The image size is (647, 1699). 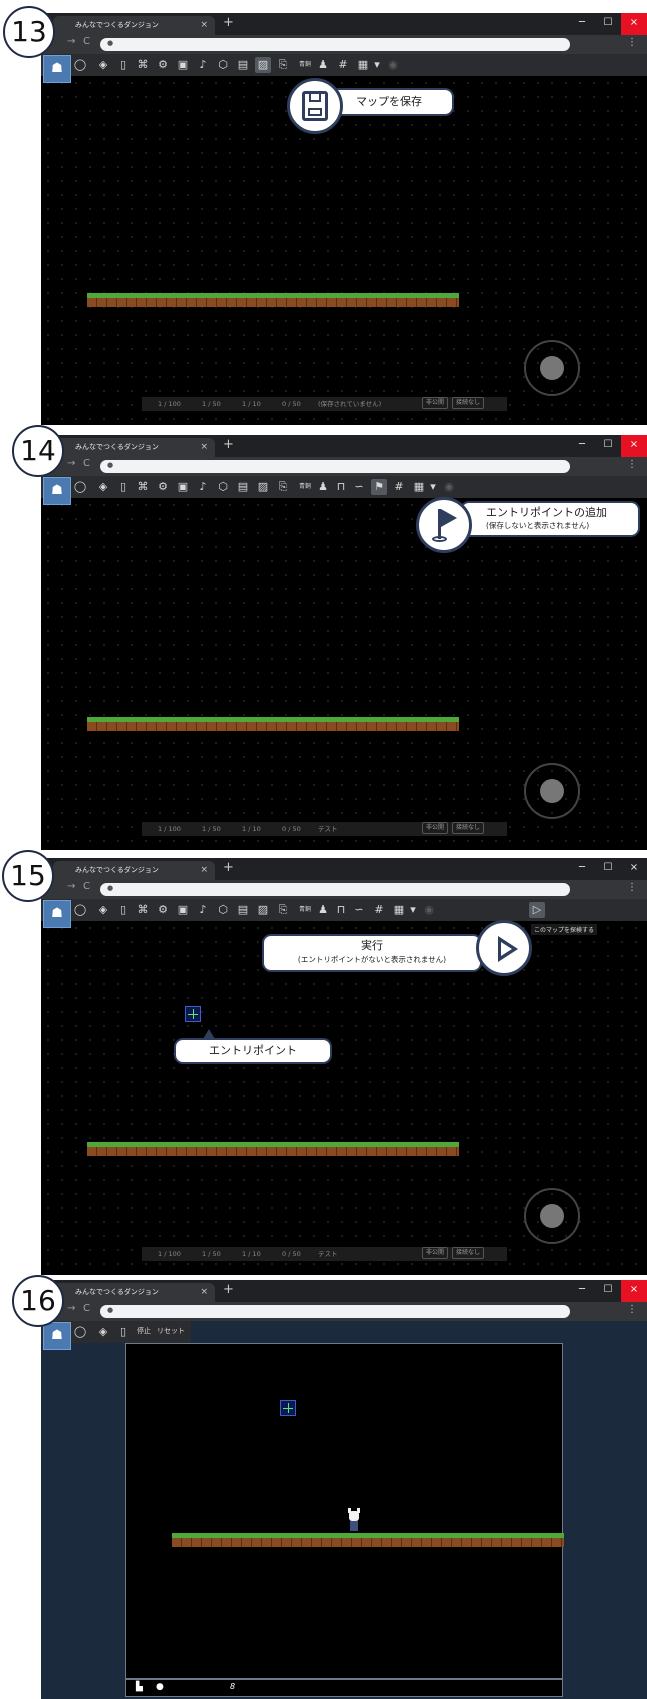 What do you see at coordinates (379, 487) in the screenshot?
I see `entry-flag-icon: ⚑` at bounding box center [379, 487].